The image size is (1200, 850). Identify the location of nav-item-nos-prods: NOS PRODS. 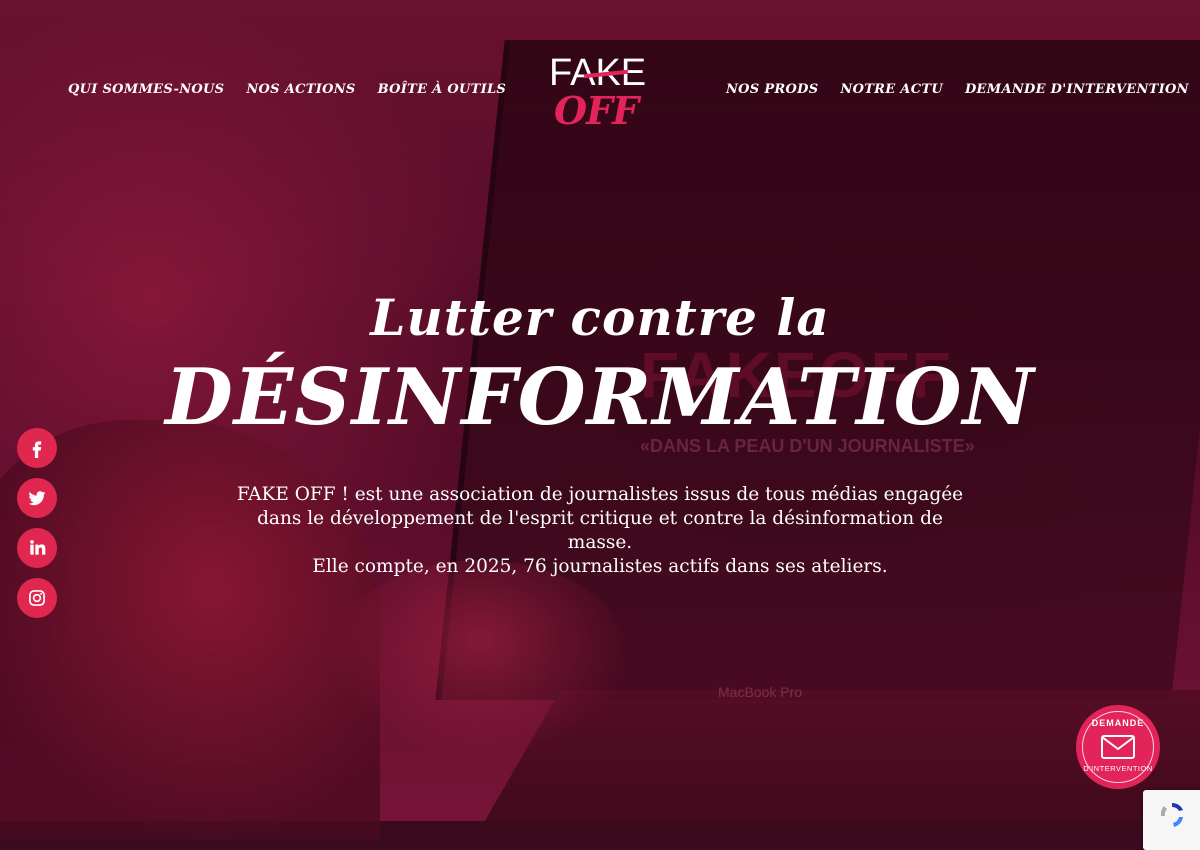
(772, 89).